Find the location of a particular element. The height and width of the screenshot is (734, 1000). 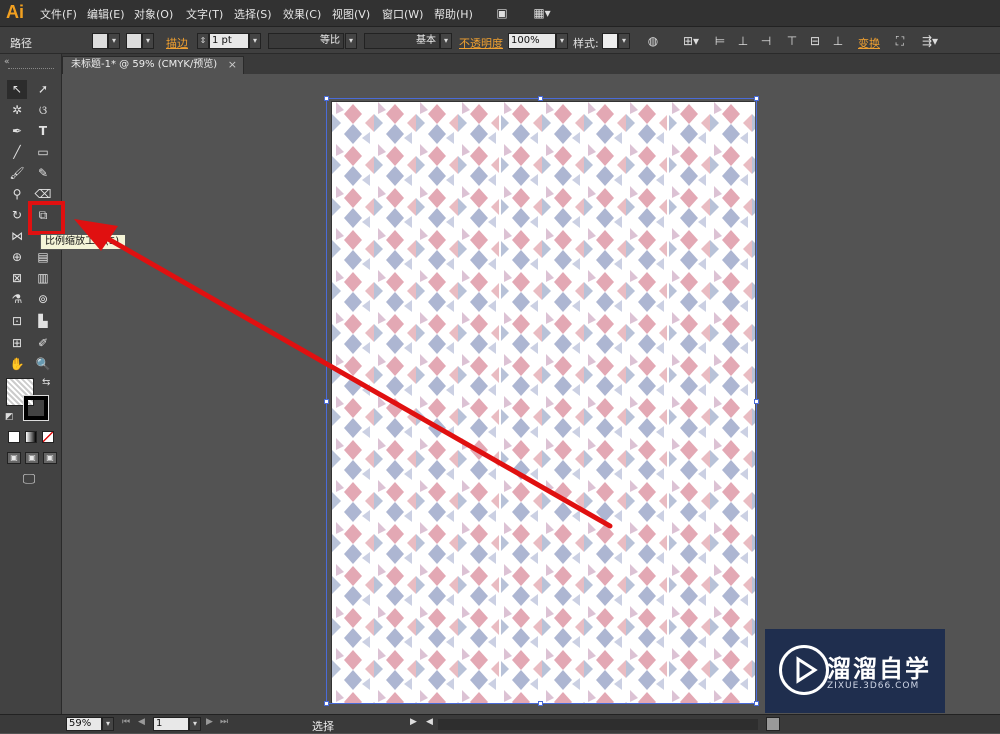

arrange-documents-icon: ▦▾ is located at coordinates (542, 13).